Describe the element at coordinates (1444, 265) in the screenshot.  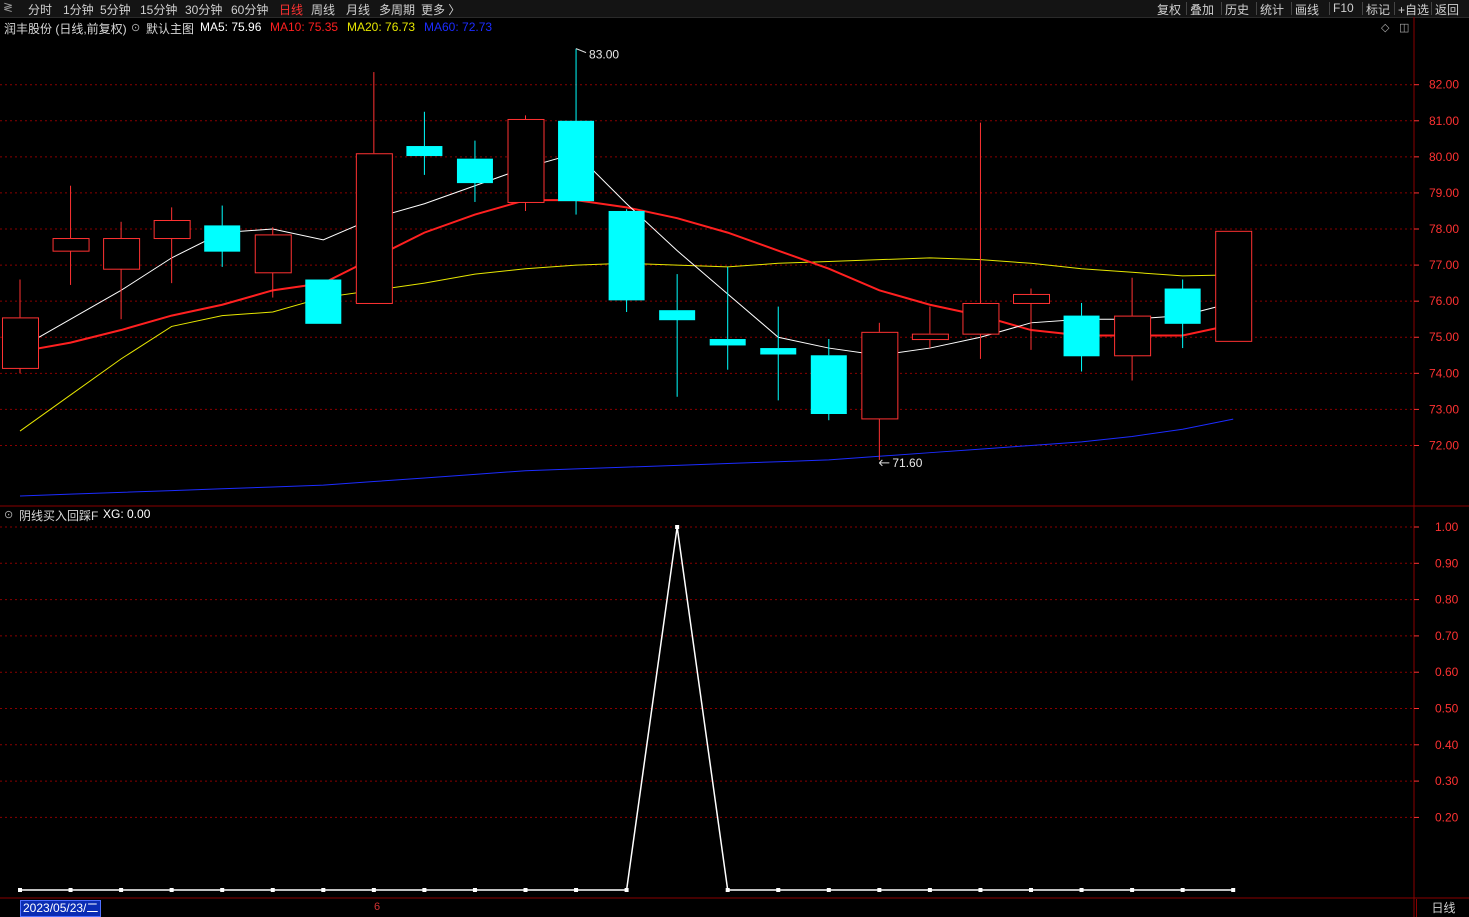
I see `main-tick-label: 77.00` at that location.